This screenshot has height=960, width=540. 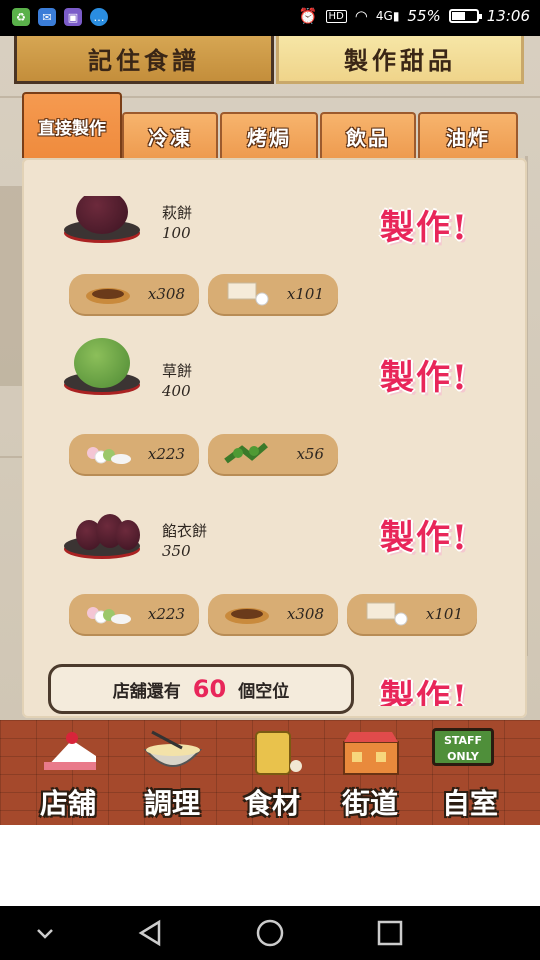 What do you see at coordinates (146, 691) in the screenshot?
I see `slots-prefix: 店舖還有` at bounding box center [146, 691].